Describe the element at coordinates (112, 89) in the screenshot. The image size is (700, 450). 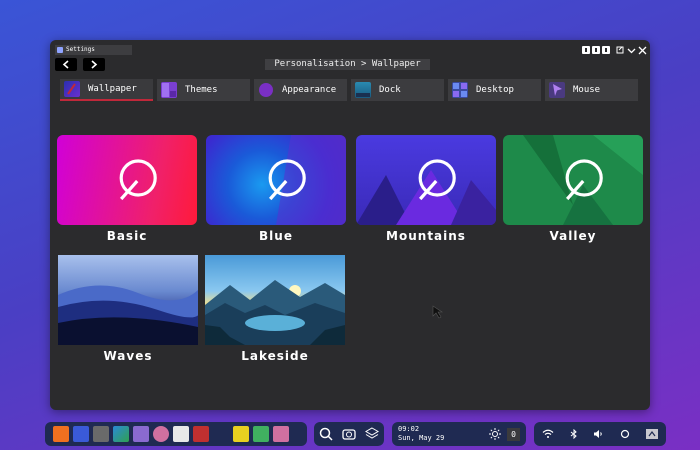
I see `tab-label: Wallpaper` at that location.